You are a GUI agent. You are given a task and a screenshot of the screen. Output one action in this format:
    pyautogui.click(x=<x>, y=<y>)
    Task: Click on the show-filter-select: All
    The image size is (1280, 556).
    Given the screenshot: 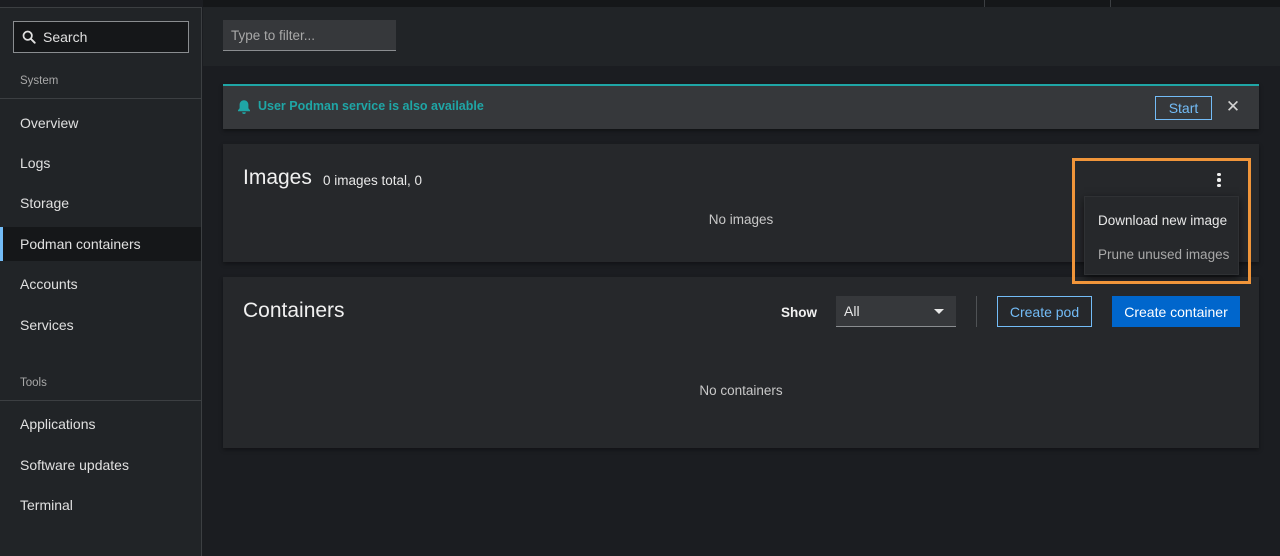 What is the action you would take?
    pyautogui.click(x=896, y=311)
    